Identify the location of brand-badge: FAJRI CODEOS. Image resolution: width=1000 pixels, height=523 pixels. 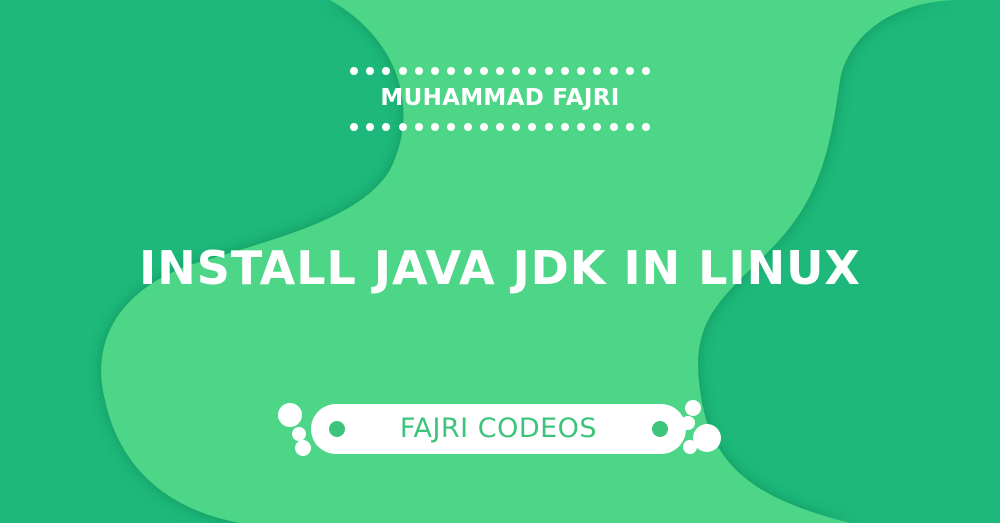
(498, 429).